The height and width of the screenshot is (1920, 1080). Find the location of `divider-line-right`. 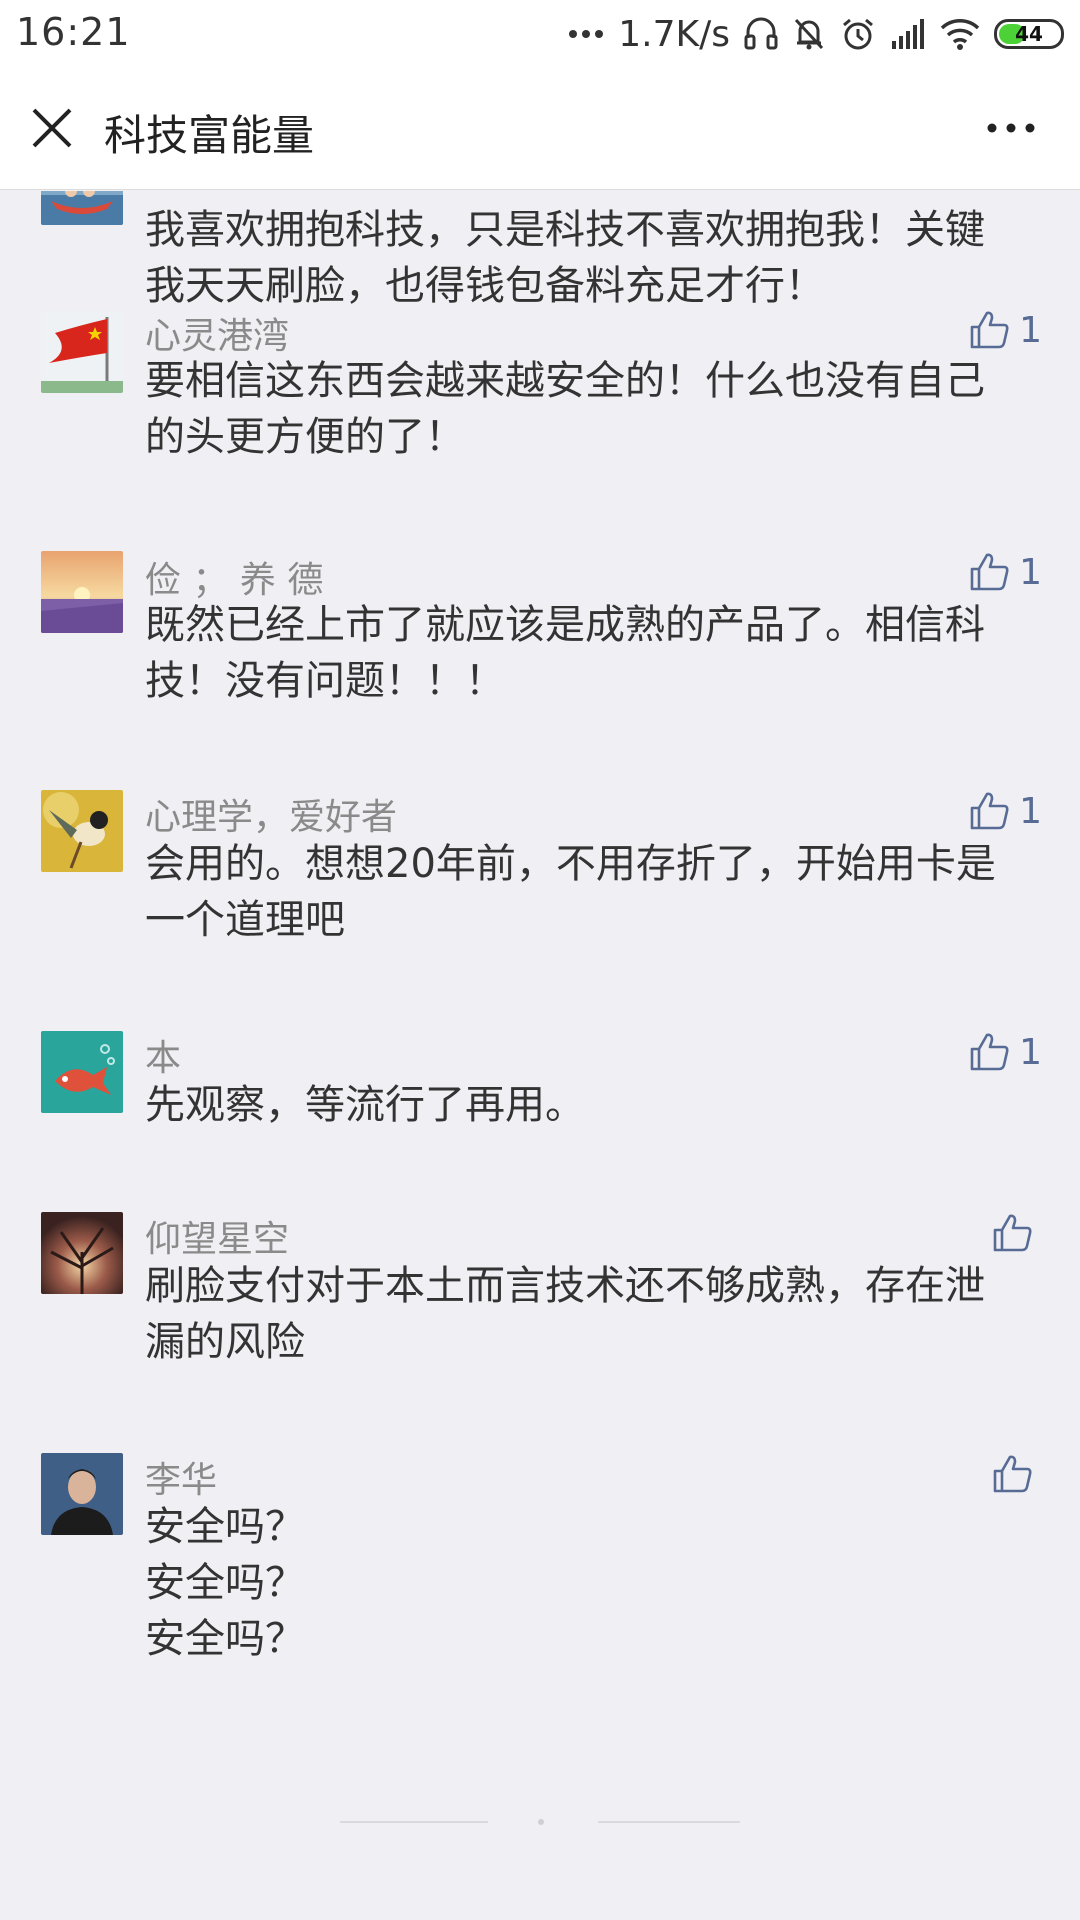

divider-line-right is located at coordinates (669, 1822).